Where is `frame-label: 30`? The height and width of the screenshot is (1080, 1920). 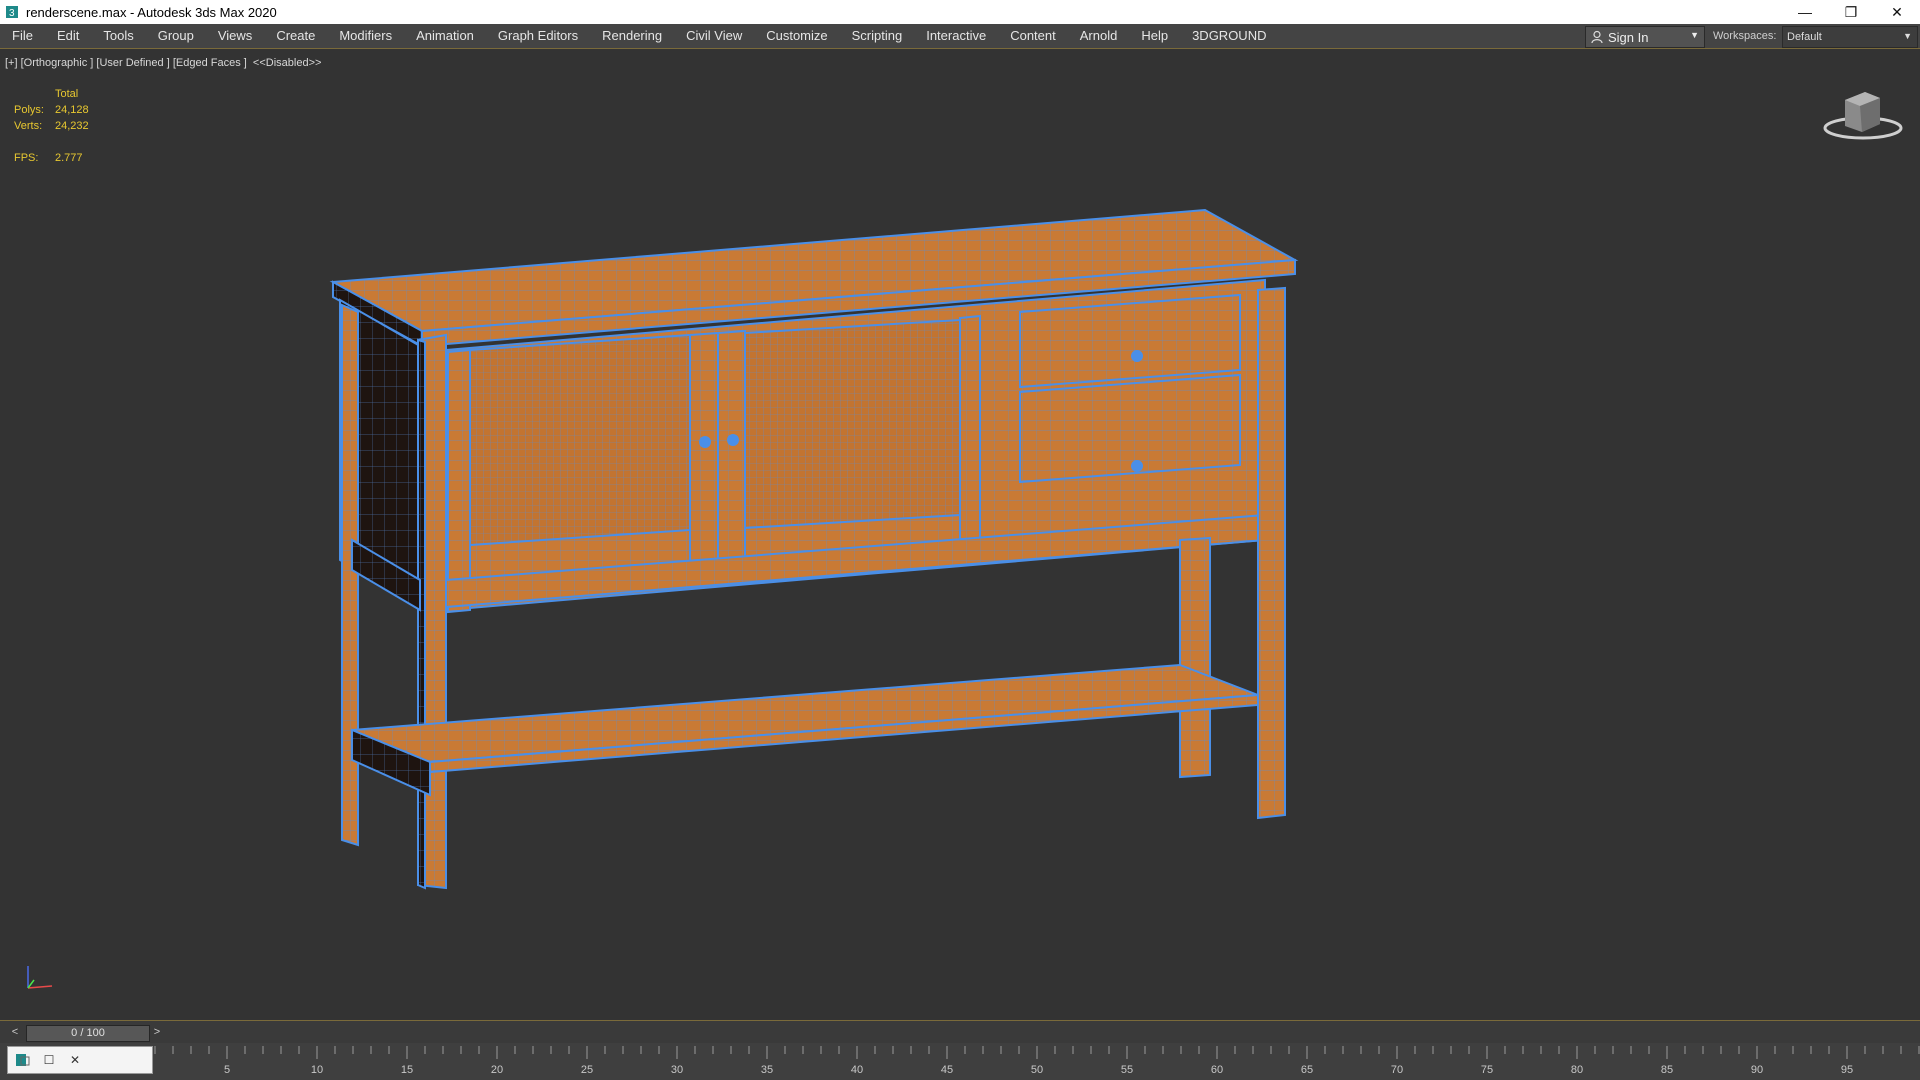 frame-label: 30 is located at coordinates (677, 1070).